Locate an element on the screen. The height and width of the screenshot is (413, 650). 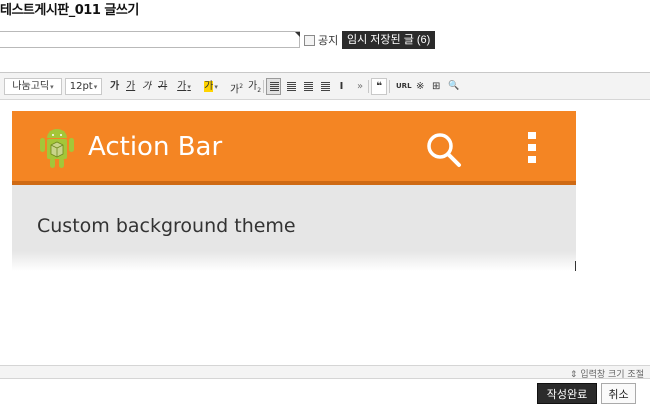
resize-corner-icon is located at coordinates (297, 34).